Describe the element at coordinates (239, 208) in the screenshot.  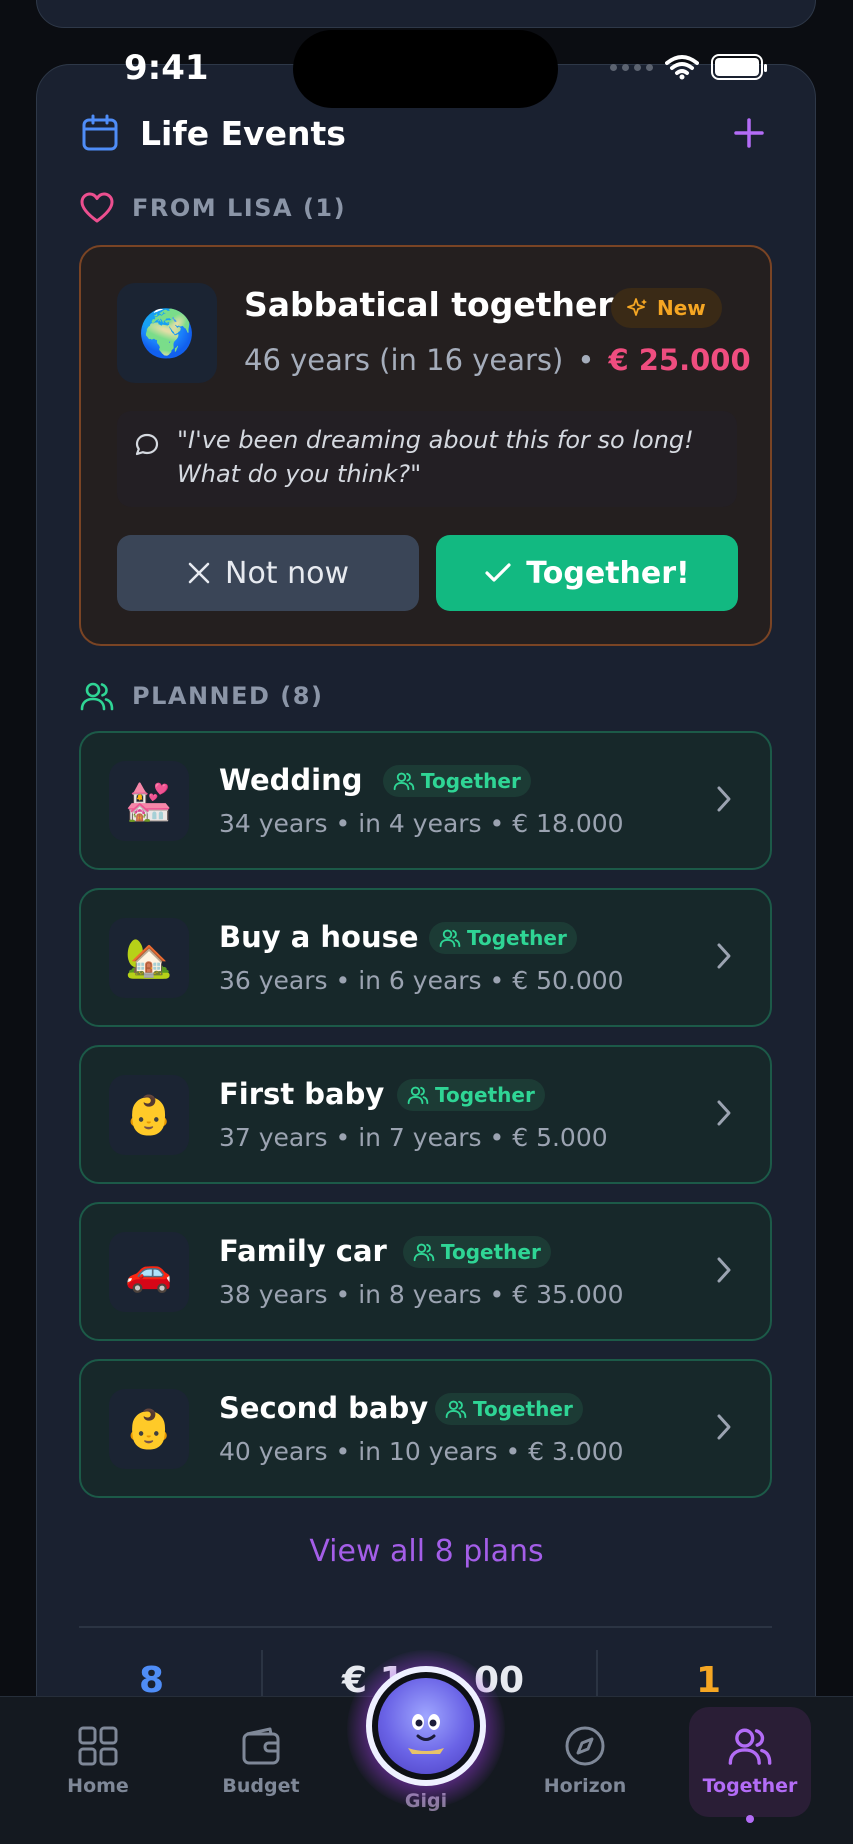
I see `from-partner-label: FROM LISA (1)` at that location.